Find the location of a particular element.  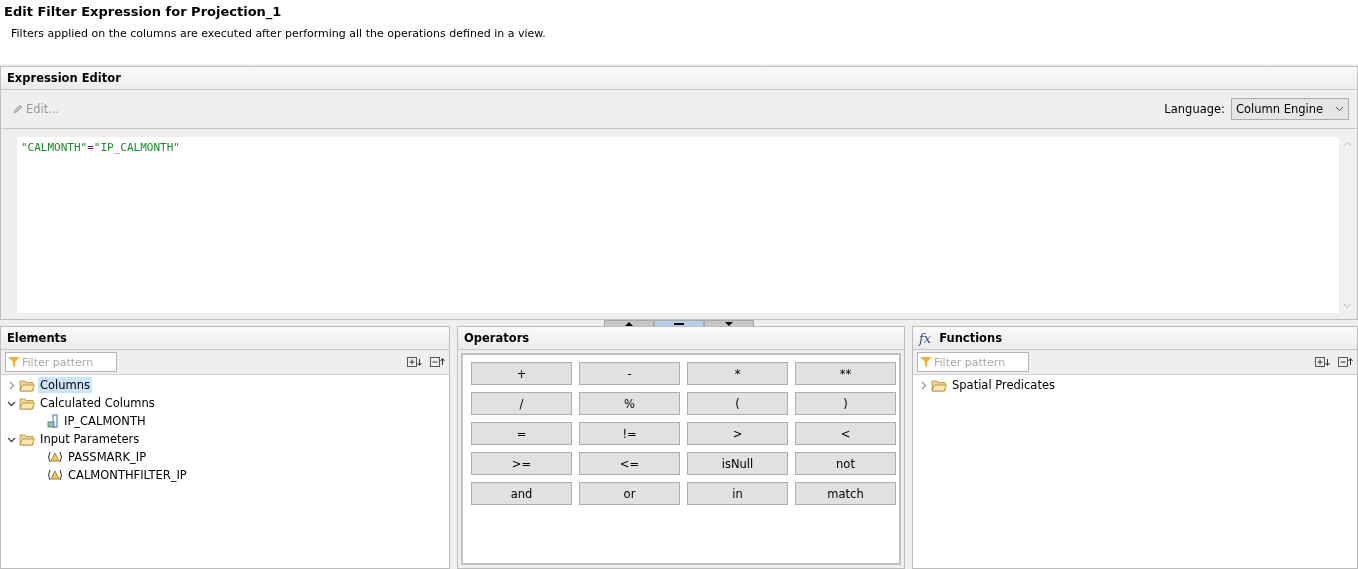

chevron-down-icon is located at coordinates (1339, 109).